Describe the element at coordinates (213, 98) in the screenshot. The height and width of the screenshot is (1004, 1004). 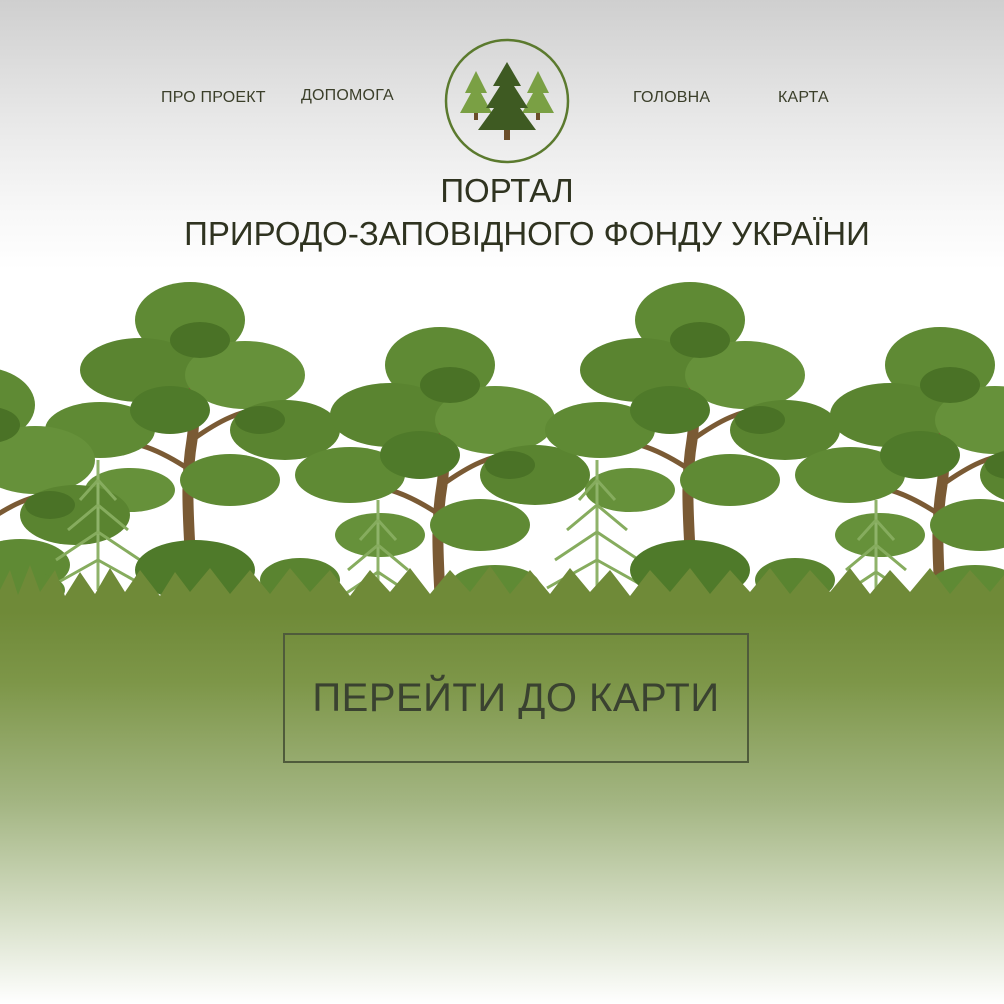
I see `nav-about-link: ПРО ПРОЕКТ` at that location.